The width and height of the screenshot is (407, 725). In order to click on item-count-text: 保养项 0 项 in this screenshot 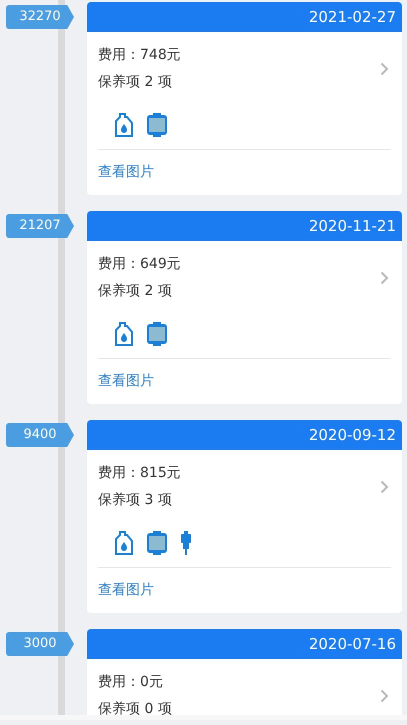, I will do `click(135, 707)`.